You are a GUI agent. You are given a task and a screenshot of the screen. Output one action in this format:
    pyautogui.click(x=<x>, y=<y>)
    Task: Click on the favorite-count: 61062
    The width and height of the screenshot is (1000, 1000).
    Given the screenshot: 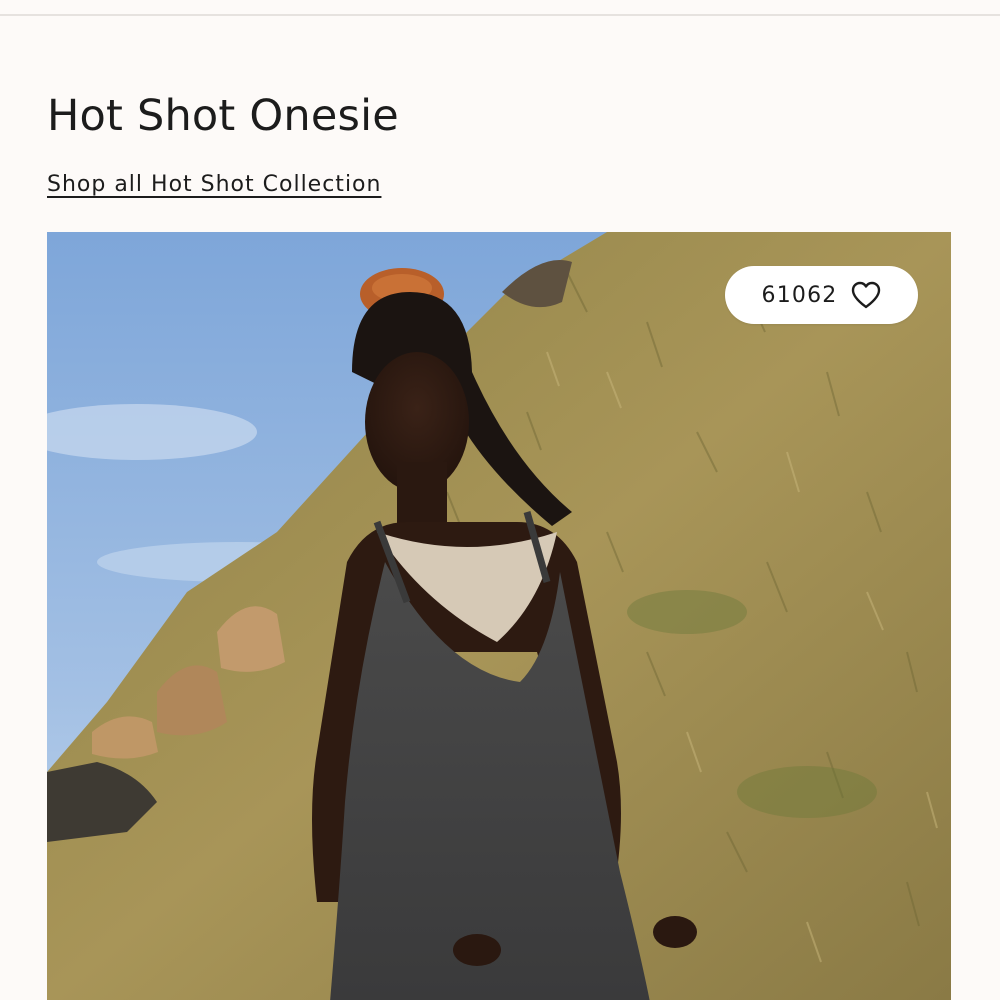 What is the action you would take?
    pyautogui.click(x=799, y=295)
    